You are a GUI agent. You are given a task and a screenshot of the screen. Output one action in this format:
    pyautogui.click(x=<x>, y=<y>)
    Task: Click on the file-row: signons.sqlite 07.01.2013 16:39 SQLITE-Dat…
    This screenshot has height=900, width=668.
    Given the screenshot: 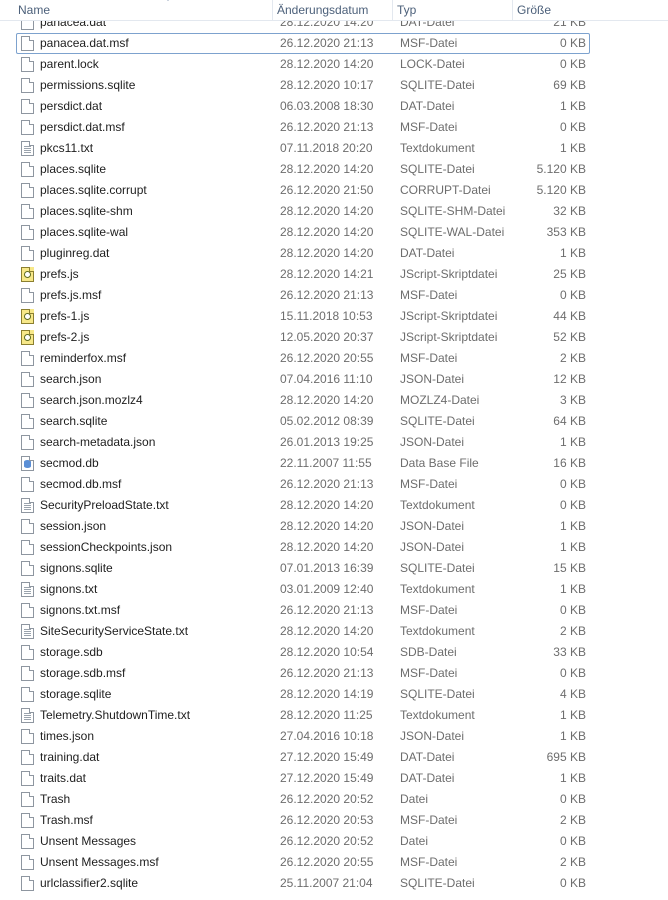 What is the action you would take?
    pyautogui.click(x=303, y=568)
    